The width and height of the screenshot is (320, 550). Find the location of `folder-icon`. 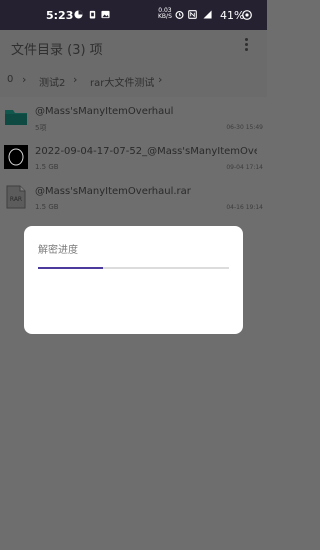

folder-icon is located at coordinates (16, 117).